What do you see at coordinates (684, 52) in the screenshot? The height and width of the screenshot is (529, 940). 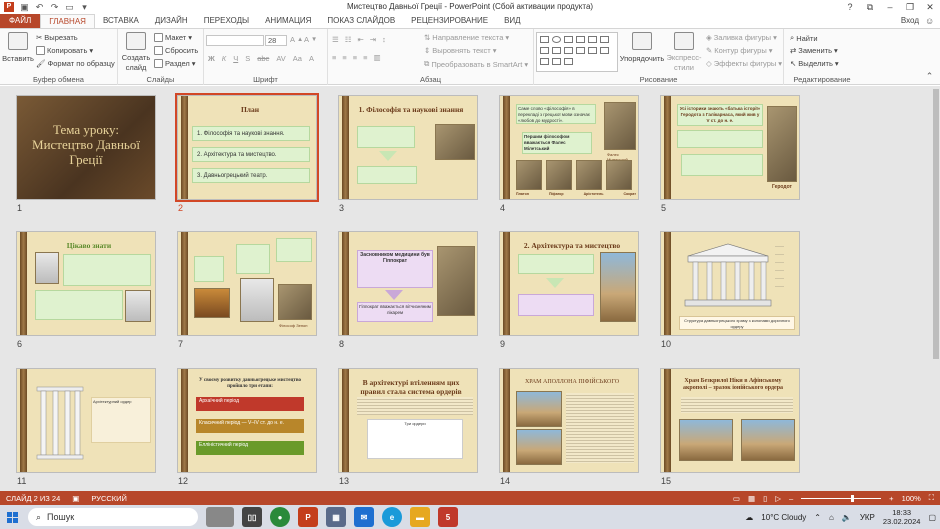 I see `quick-styles-button: Экспресс- стили` at bounding box center [684, 52].